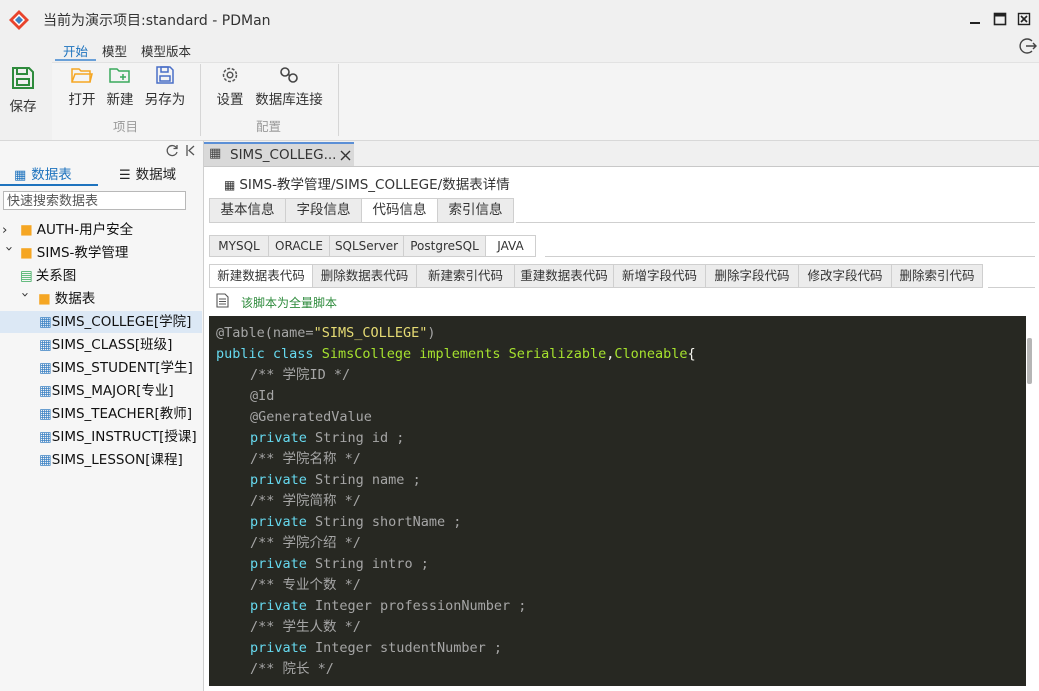 Image resolution: width=1039 pixels, height=691 pixels. Describe the element at coordinates (122, 368) in the screenshot. I see `tree-label: SIMS_STUDENT[学生]` at that location.